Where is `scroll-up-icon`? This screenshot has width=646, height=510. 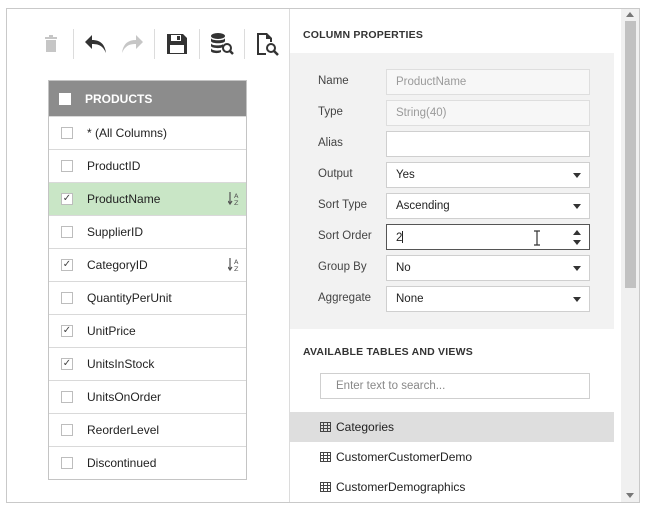 scroll-up-icon is located at coordinates (630, 14).